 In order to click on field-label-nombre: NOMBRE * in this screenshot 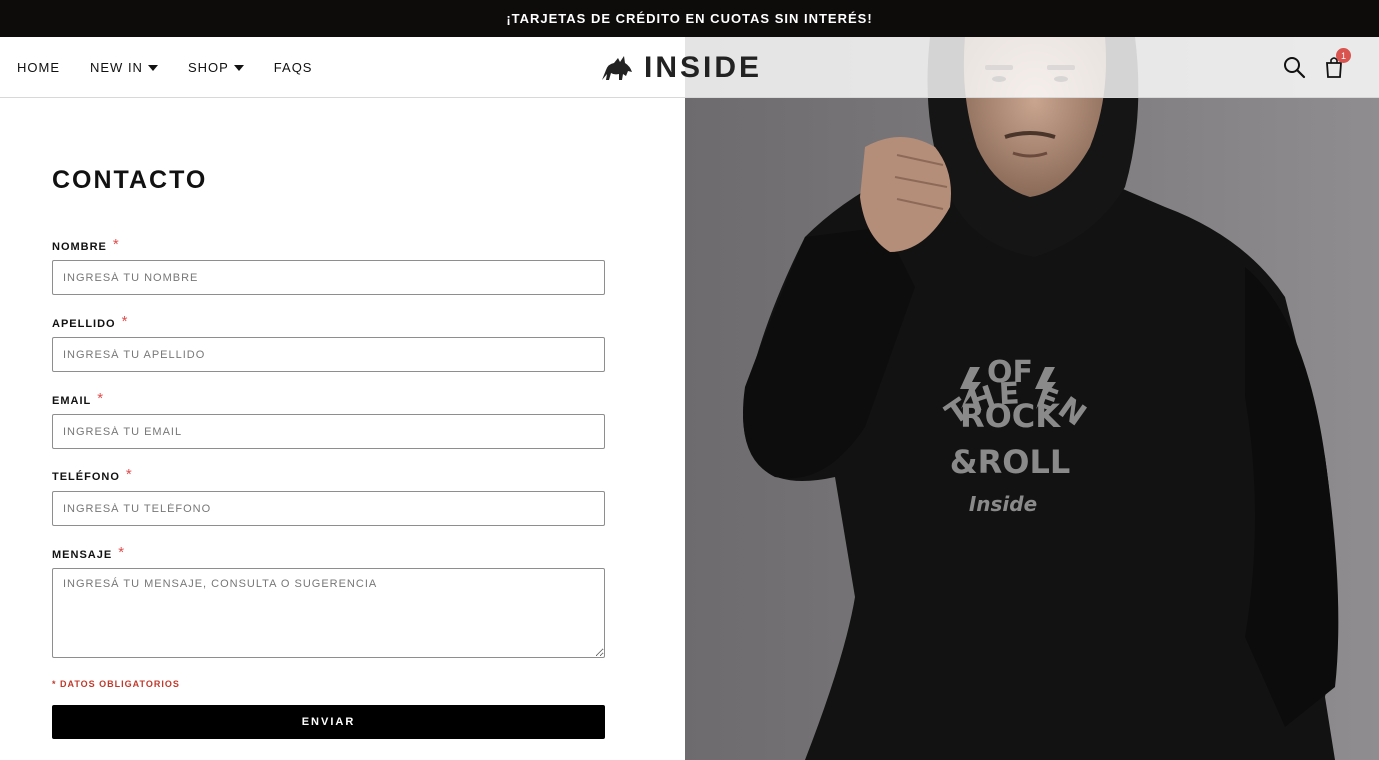, I will do `click(86, 244)`.